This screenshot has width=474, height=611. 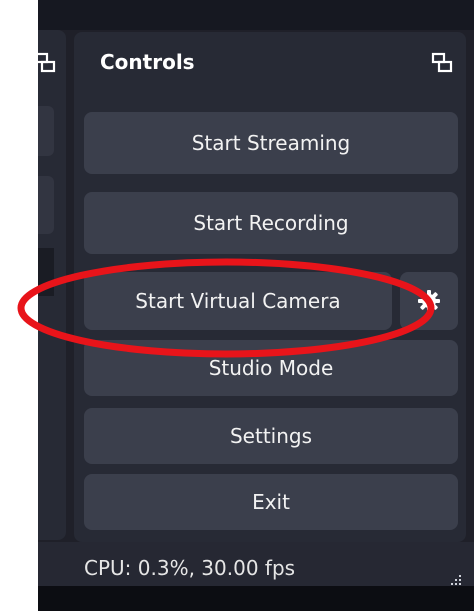 I want to click on start-recording-button: Start Recording, so click(x=271, y=223).